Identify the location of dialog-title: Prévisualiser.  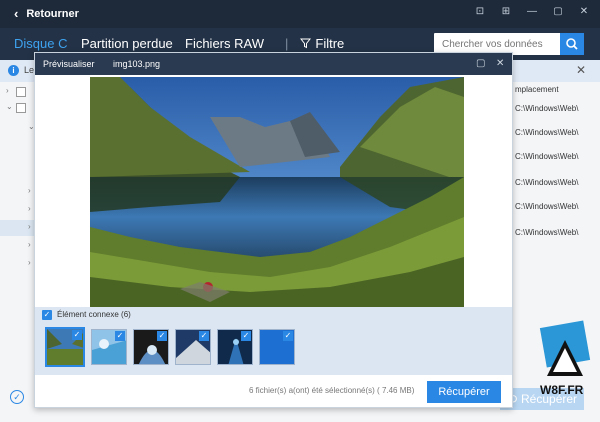
(69, 64).